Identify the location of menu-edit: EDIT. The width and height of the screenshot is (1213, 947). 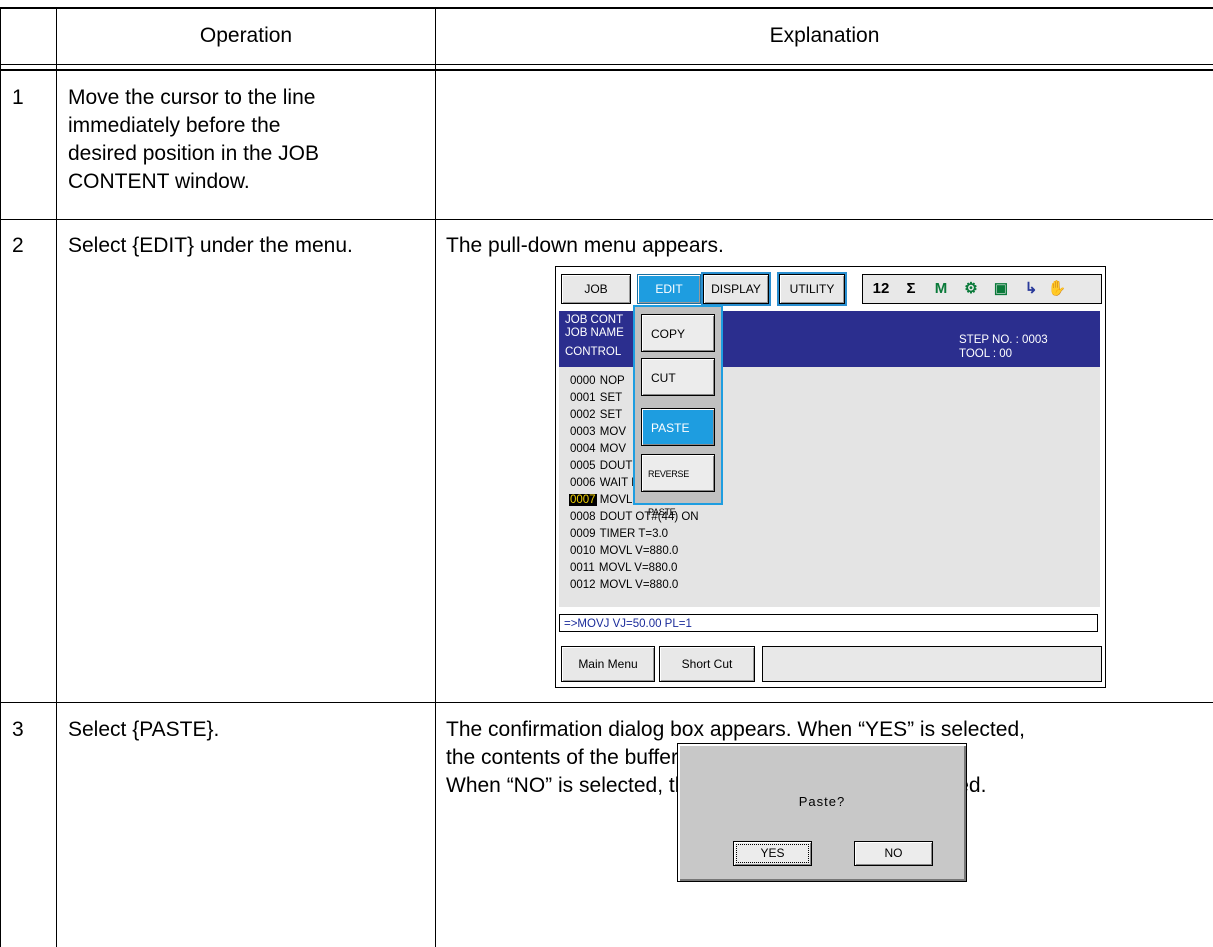
(669, 289).